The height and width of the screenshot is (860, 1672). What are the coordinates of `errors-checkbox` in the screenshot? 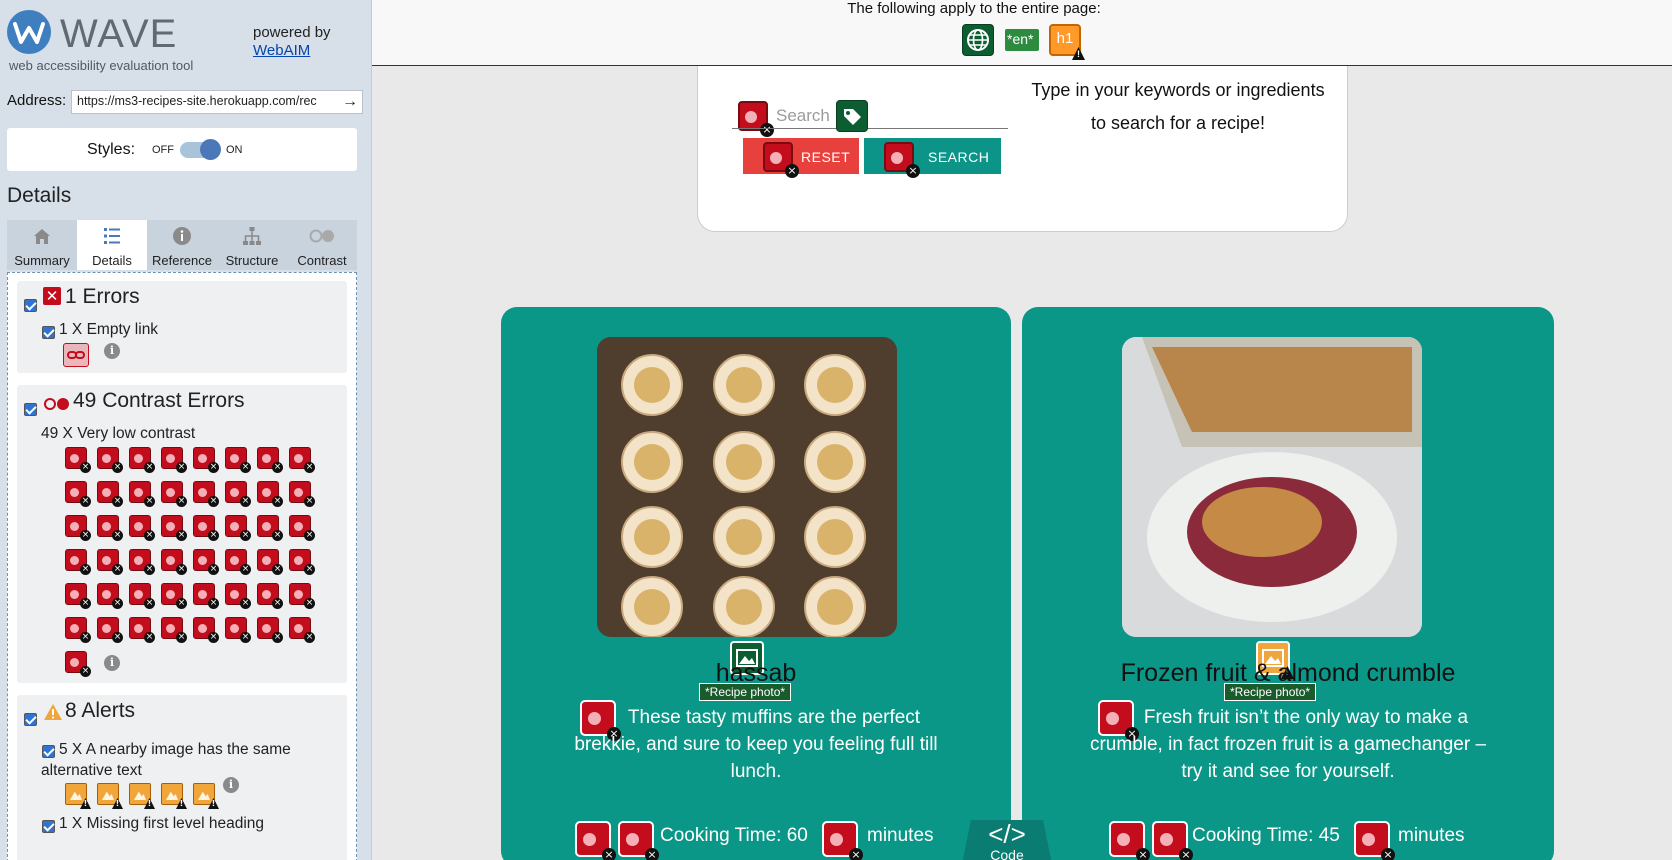 It's located at (30, 305).